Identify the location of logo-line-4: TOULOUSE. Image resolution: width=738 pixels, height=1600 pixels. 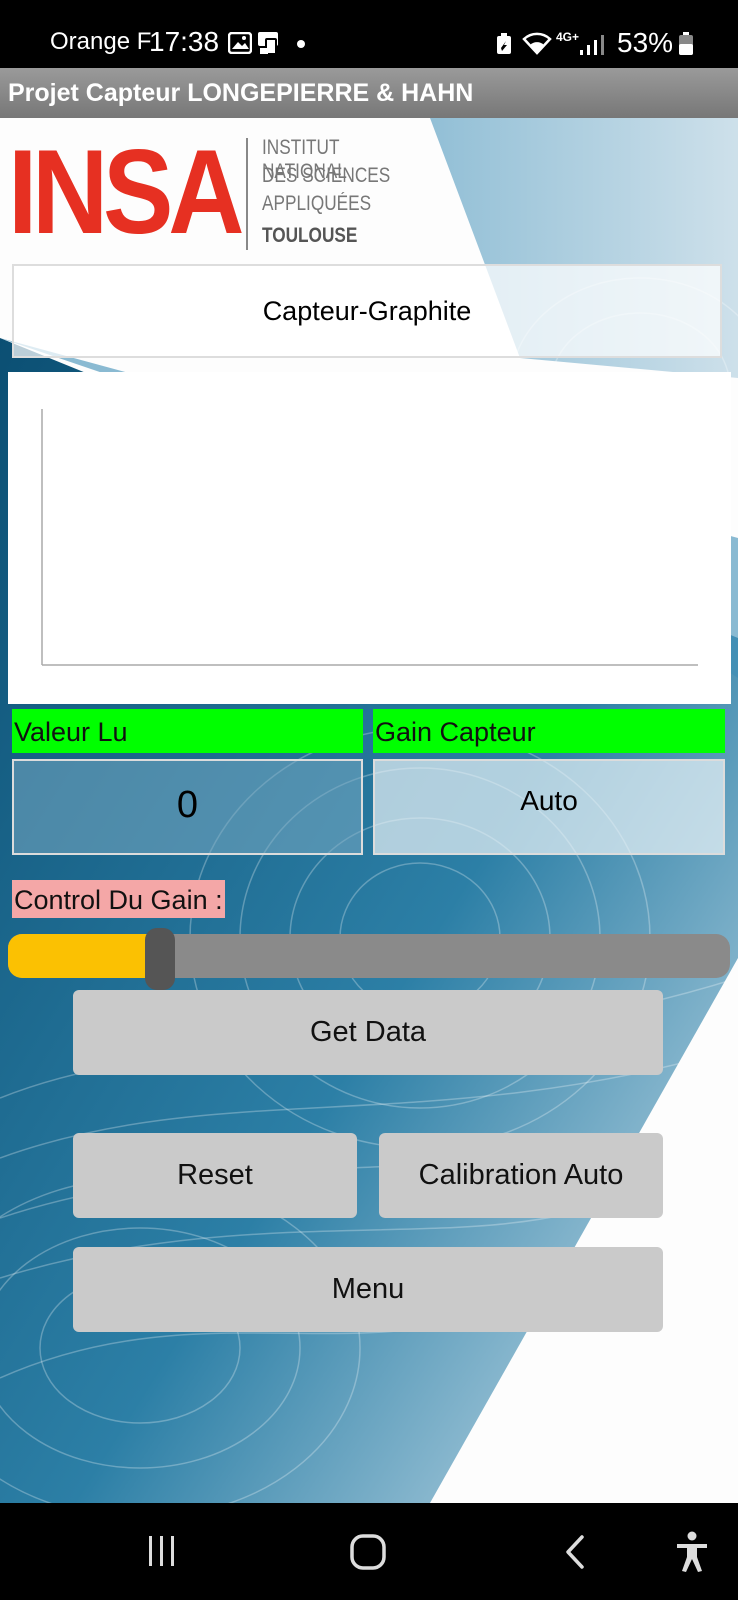
(310, 235).